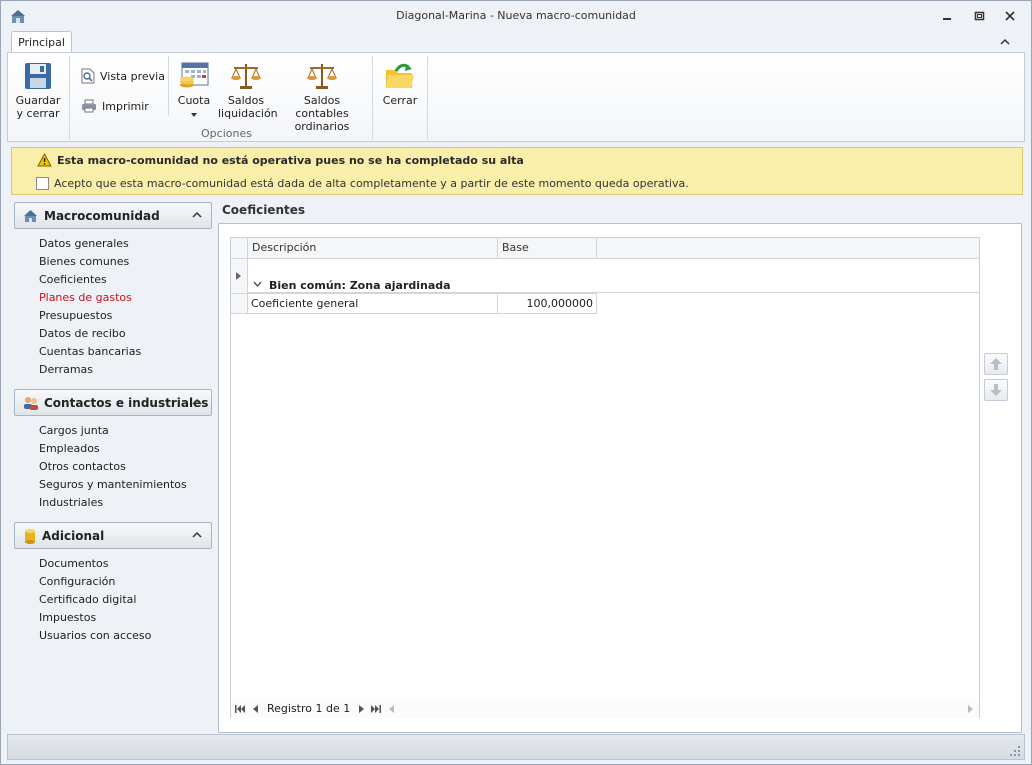  I want to click on cell-base: 100,000000, so click(545, 304).